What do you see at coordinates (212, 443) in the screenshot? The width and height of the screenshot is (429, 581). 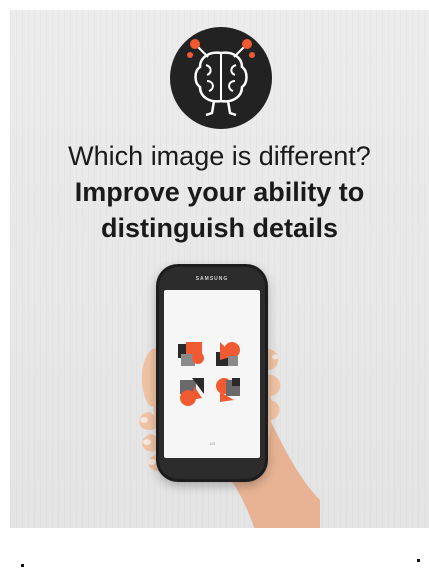 I see `level-counter: 1/3` at bounding box center [212, 443].